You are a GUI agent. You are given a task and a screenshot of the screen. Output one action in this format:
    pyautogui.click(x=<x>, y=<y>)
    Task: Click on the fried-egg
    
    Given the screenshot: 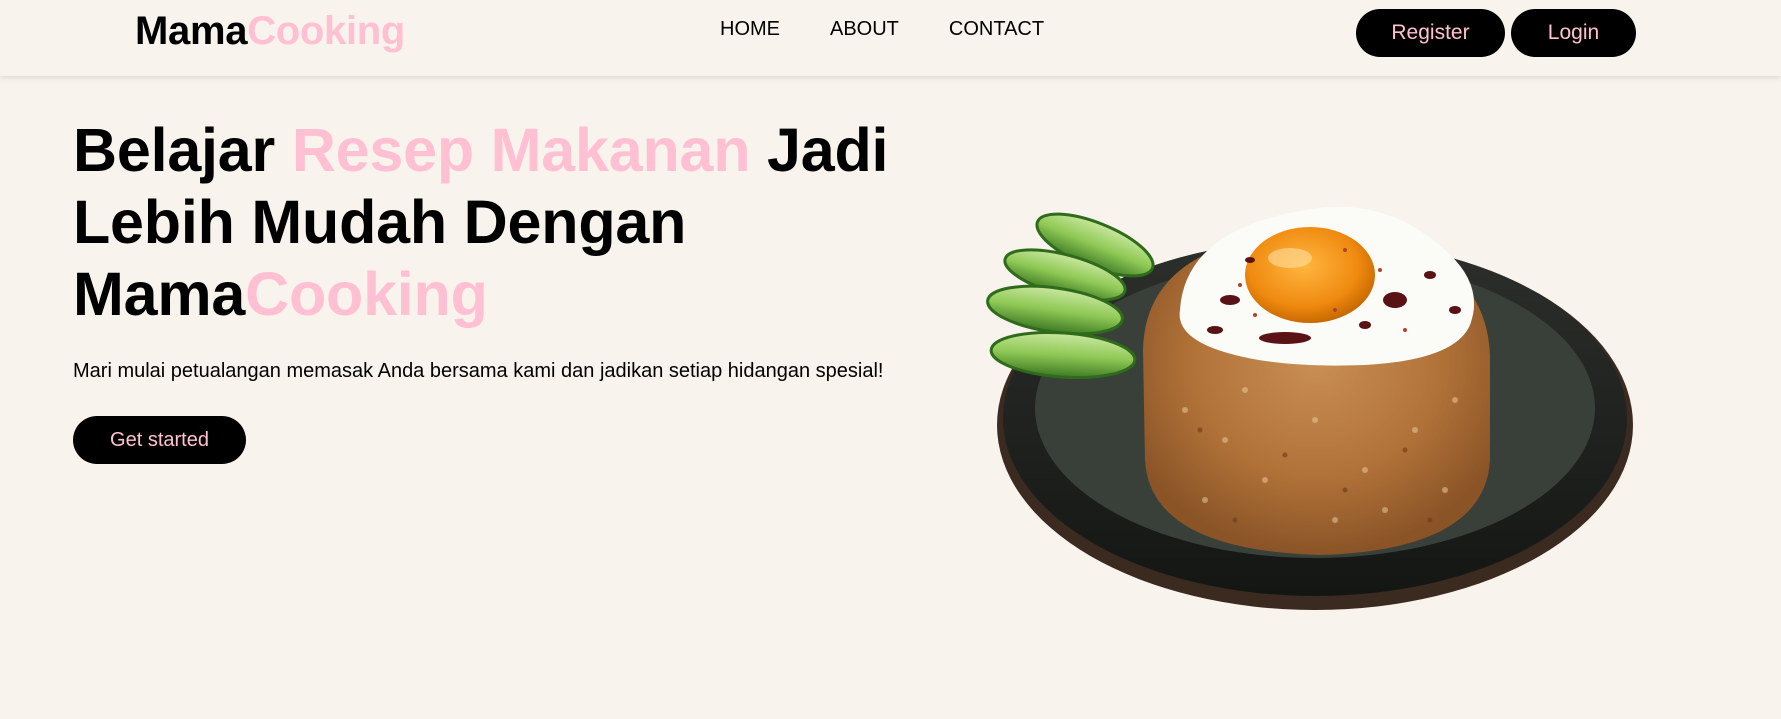 What is the action you would take?
    pyautogui.click(x=1327, y=286)
    